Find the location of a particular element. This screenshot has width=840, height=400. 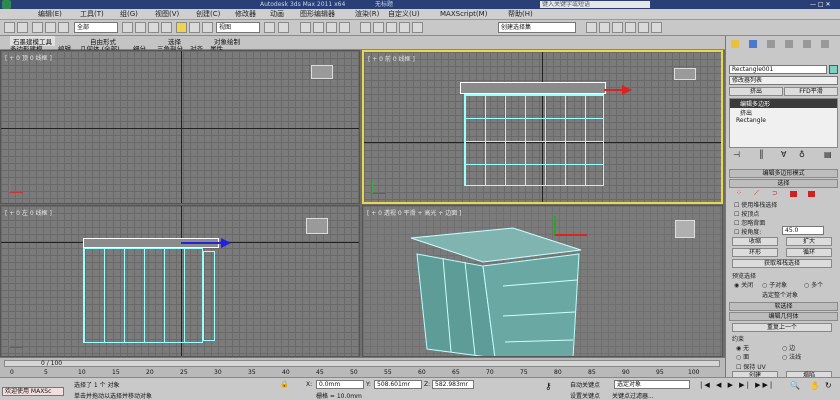

menu-customize: 自定义(U) is located at coordinates (404, 14).